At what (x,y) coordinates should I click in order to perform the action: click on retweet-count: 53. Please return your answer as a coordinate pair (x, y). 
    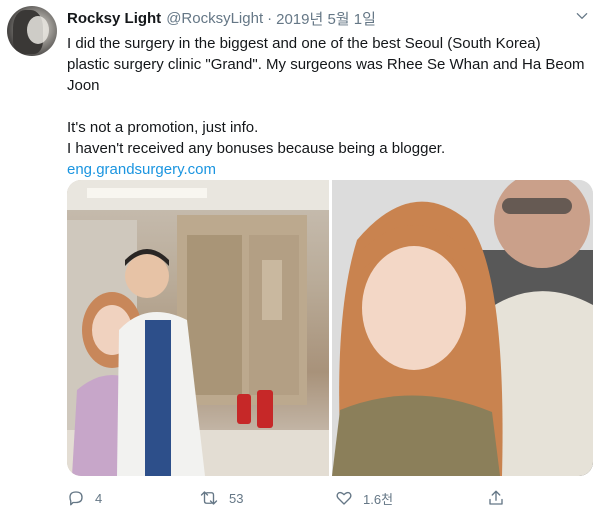
    Looking at the image, I should click on (236, 498).